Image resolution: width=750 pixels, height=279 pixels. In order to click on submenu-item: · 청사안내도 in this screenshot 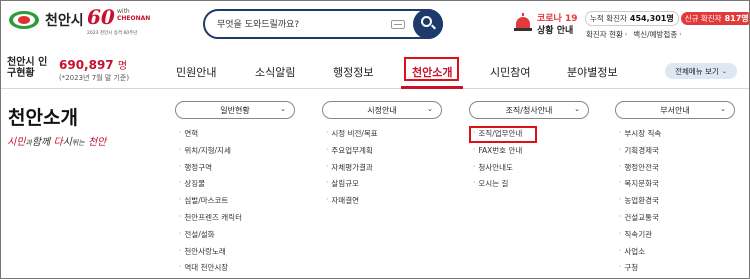, I will do `click(529, 170)`.